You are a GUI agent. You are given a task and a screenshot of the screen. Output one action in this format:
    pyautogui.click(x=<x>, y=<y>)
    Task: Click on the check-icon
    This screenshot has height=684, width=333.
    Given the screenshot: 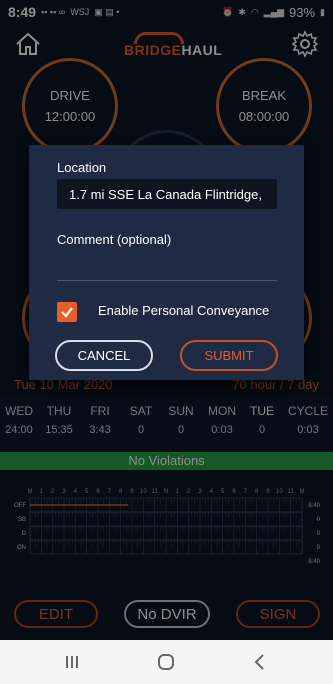 What is the action you would take?
    pyautogui.click(x=67, y=312)
    